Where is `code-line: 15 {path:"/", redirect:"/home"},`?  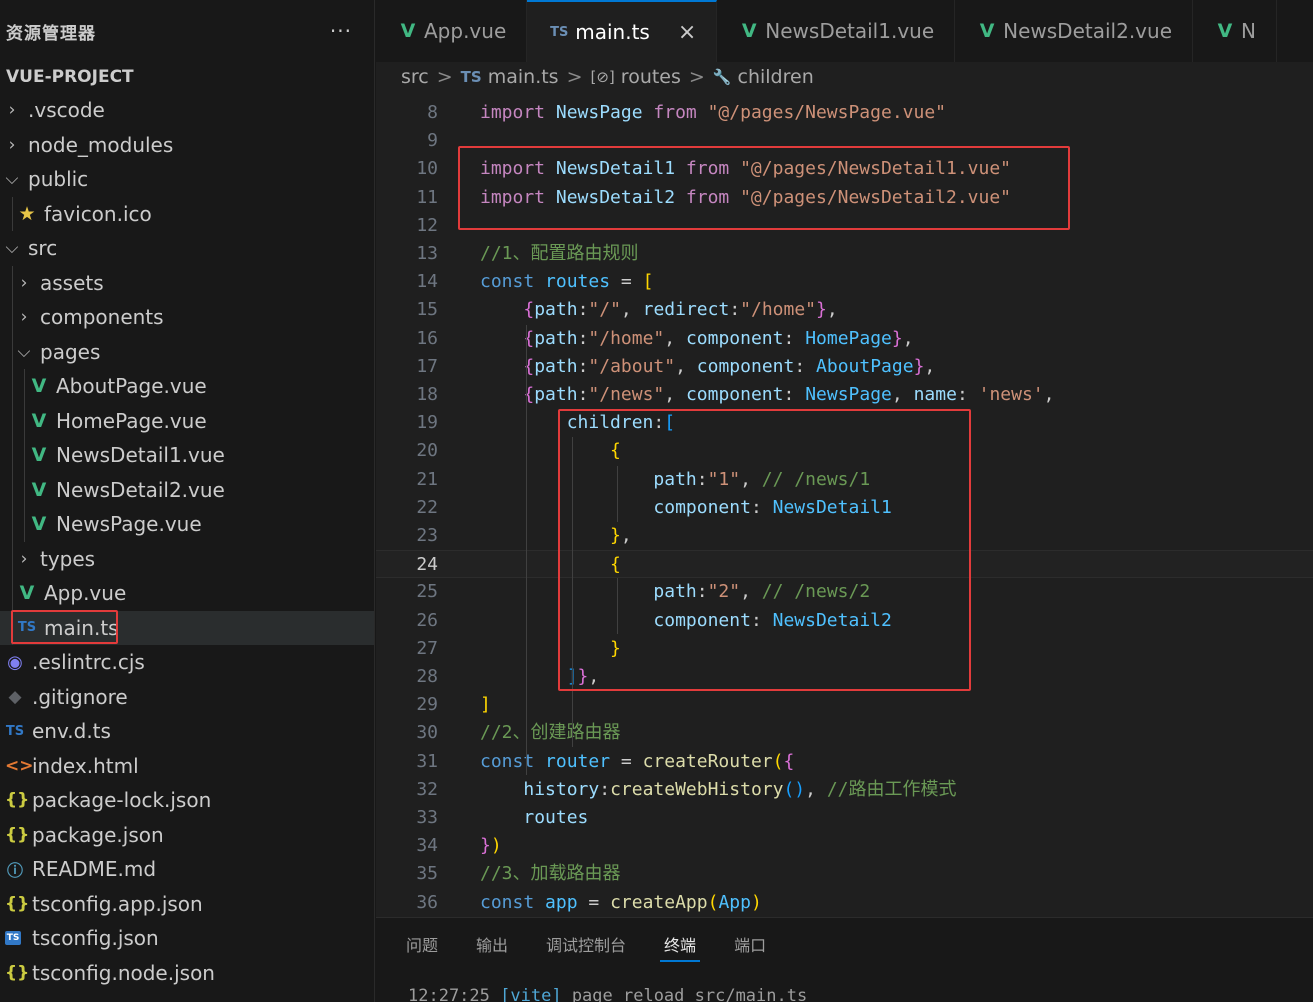
code-line: 15 {path:"/", redirect:"/home"}, is located at coordinates (844, 310).